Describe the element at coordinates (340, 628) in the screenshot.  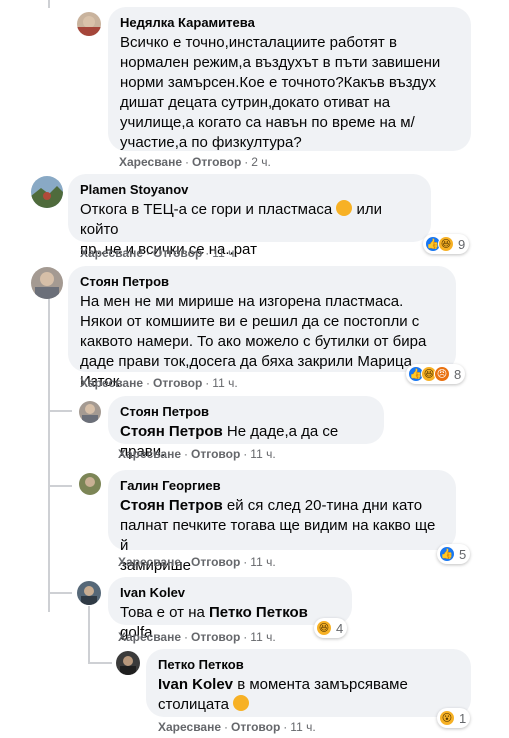
I see `reaction-count: 4` at that location.